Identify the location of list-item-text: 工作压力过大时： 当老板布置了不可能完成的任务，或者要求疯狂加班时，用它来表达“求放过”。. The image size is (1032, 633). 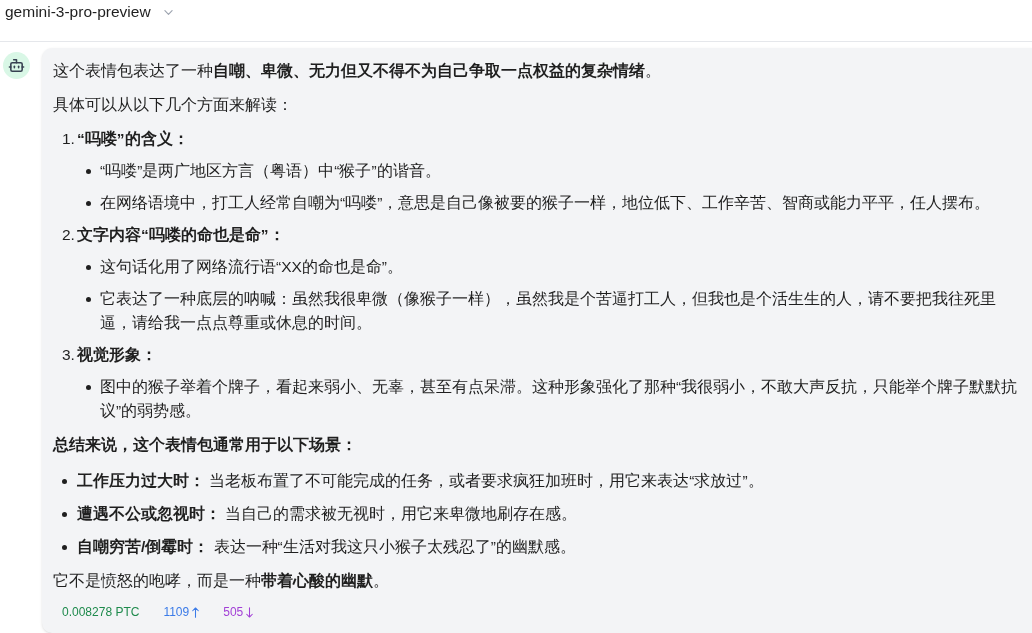
(420, 481).